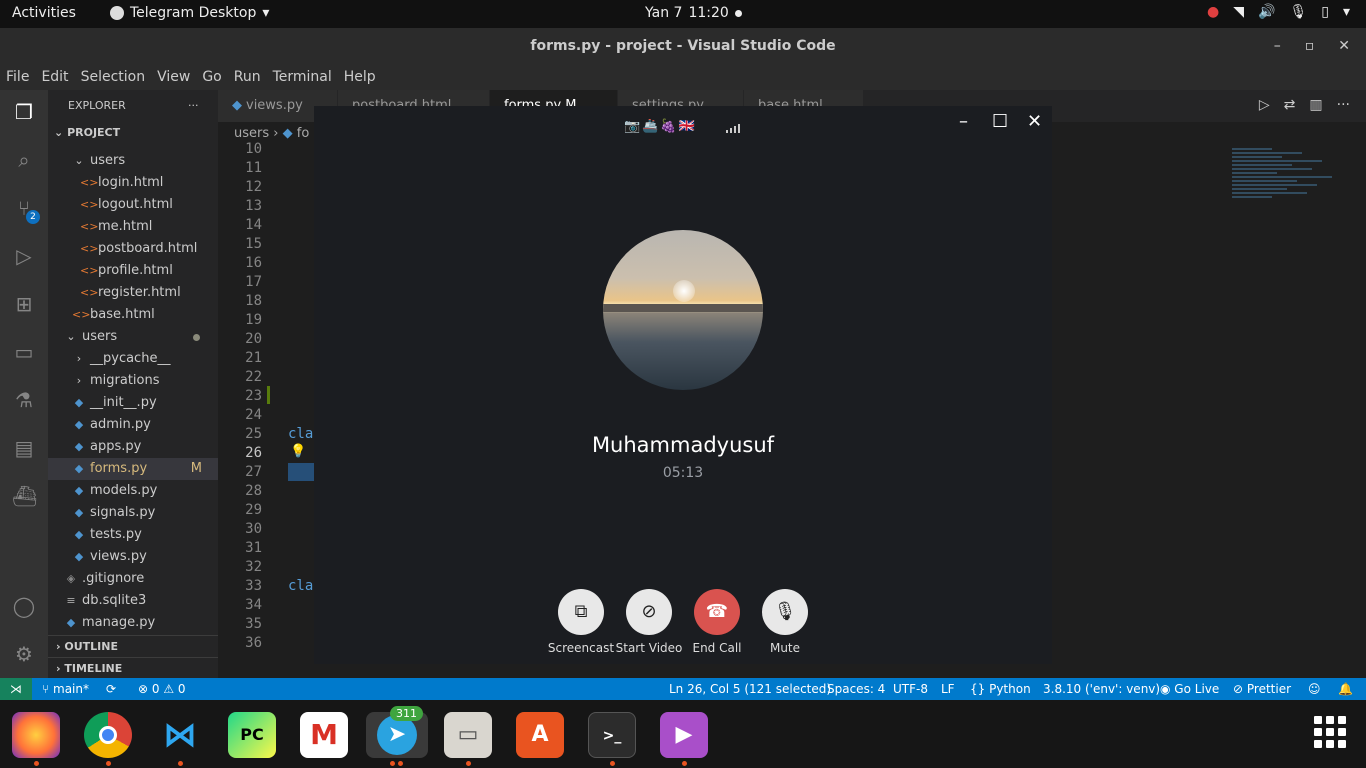 Image resolution: width=1366 pixels, height=768 pixels. What do you see at coordinates (1314, 689) in the screenshot?
I see `feedback-icon: ☺` at bounding box center [1314, 689].